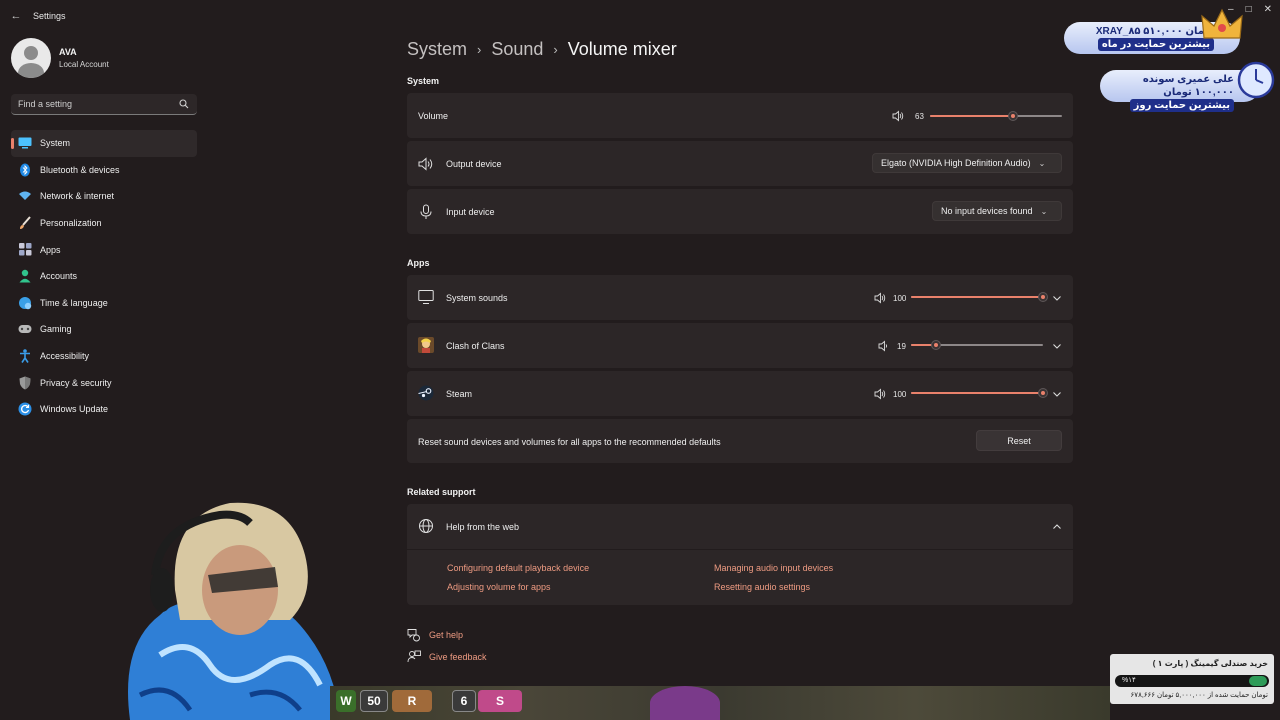 This screenshot has width=1280, height=720. I want to click on apps-icon, so click(25, 250).